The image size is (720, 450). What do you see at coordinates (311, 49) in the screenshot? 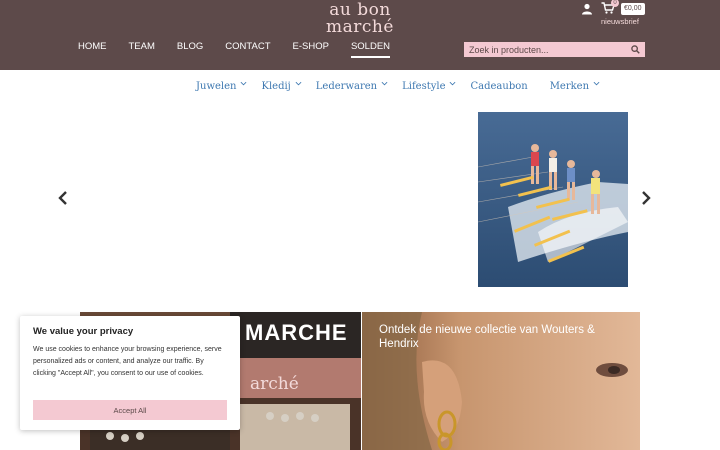
I see `nav-e-shop: E-SHOP` at bounding box center [311, 49].